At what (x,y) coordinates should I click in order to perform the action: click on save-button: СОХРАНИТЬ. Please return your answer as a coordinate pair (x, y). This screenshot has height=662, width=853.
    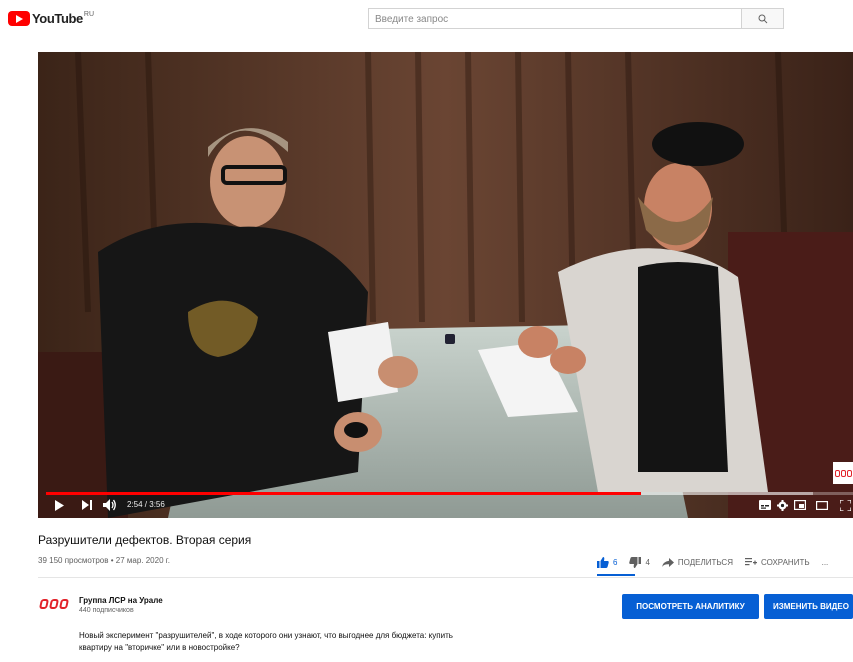
    Looking at the image, I should click on (777, 562).